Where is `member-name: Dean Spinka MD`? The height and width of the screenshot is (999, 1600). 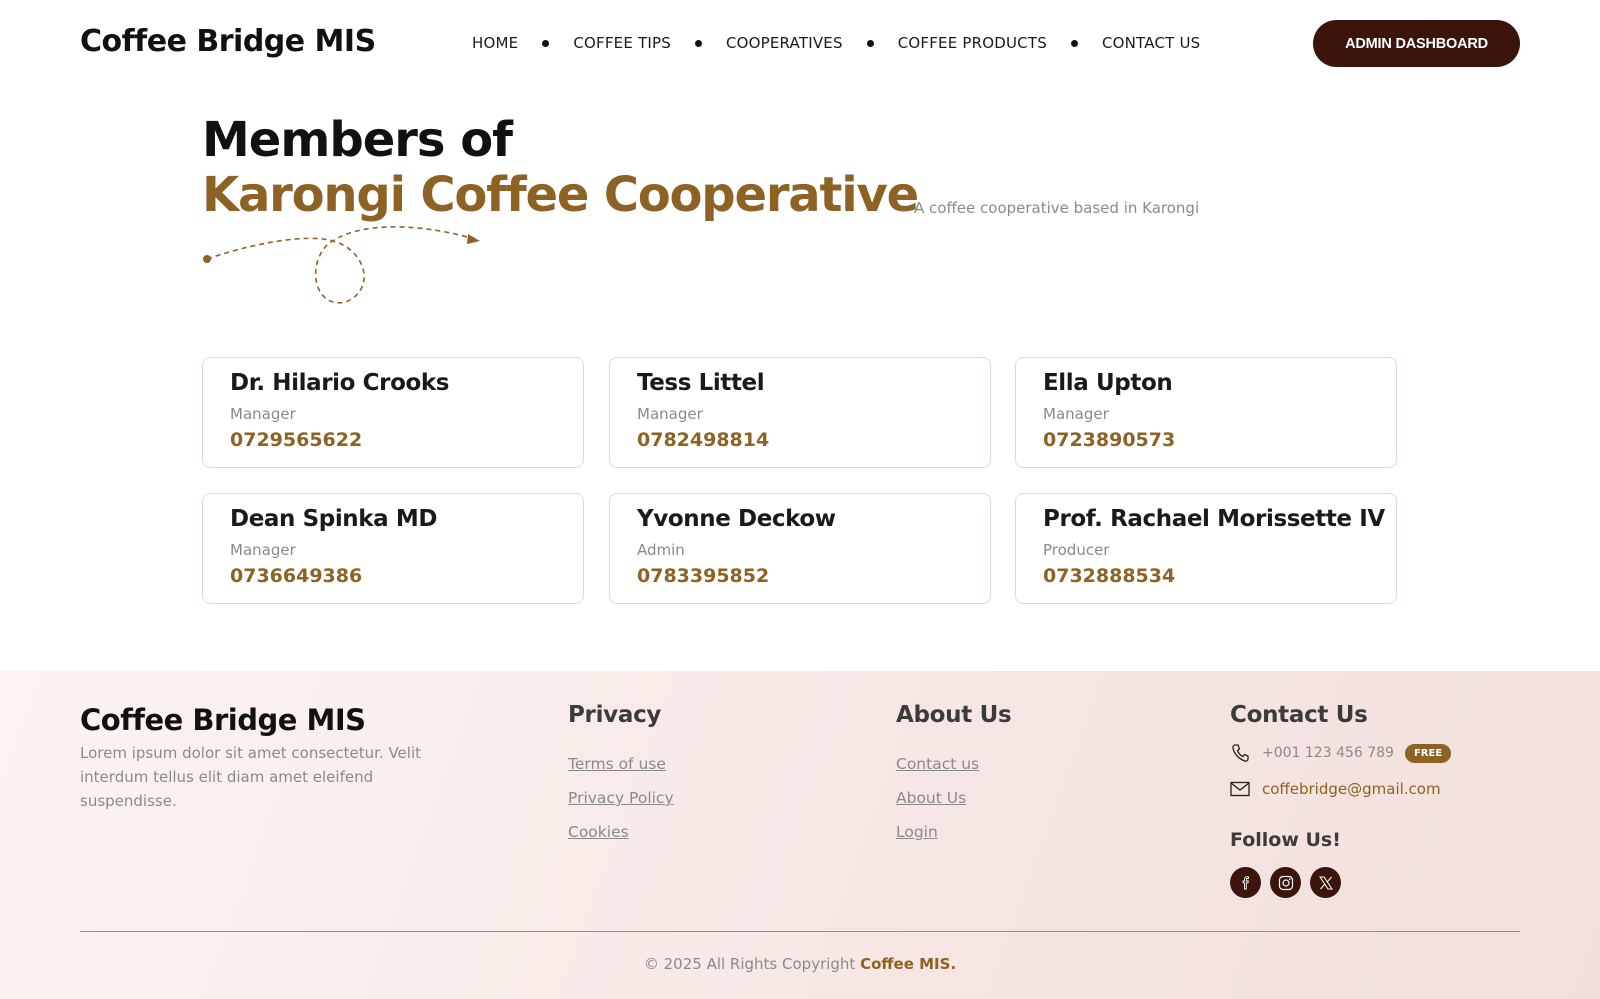 member-name: Dean Spinka MD is located at coordinates (334, 519).